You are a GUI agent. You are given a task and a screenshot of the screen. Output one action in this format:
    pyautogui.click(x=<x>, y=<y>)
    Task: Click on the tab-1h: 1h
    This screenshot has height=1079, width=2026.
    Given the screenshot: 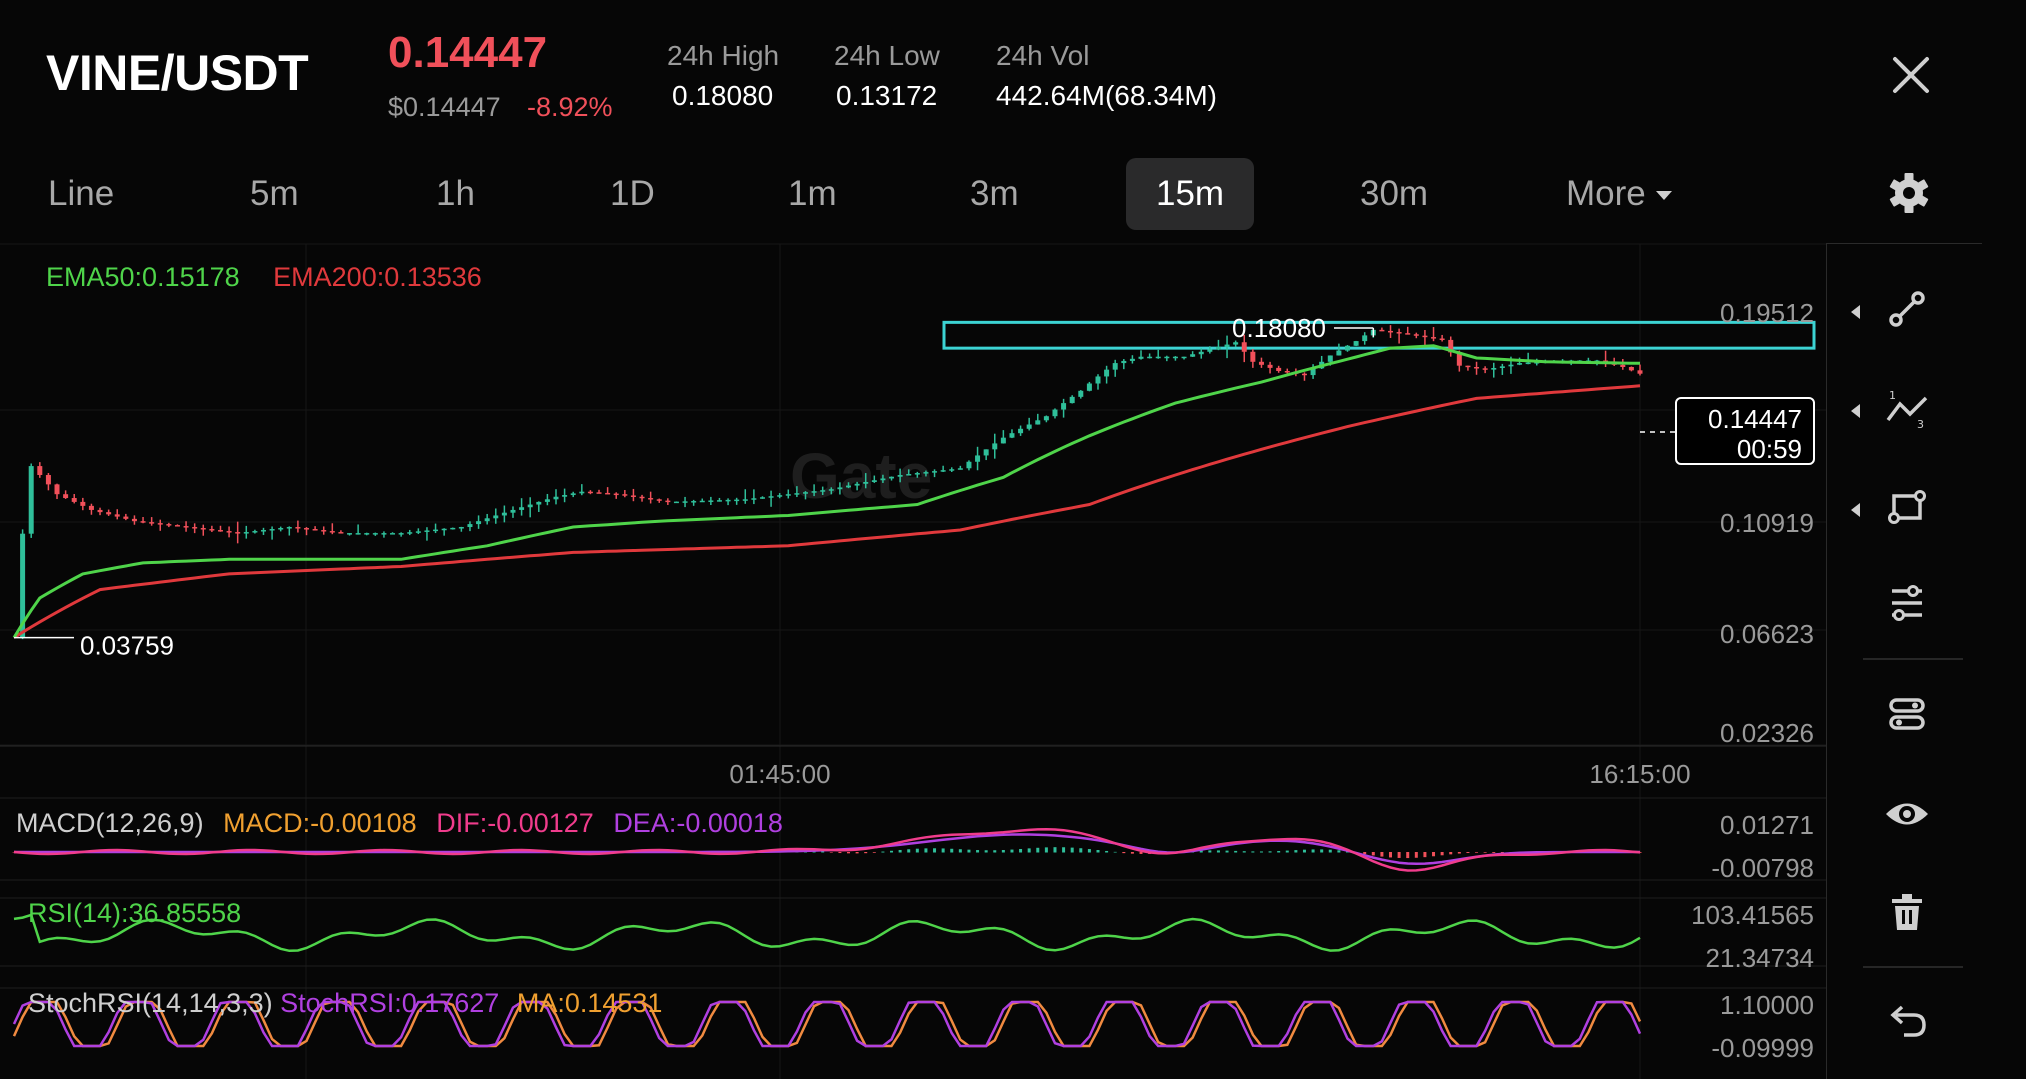 What is the action you would take?
    pyautogui.click(x=455, y=194)
    